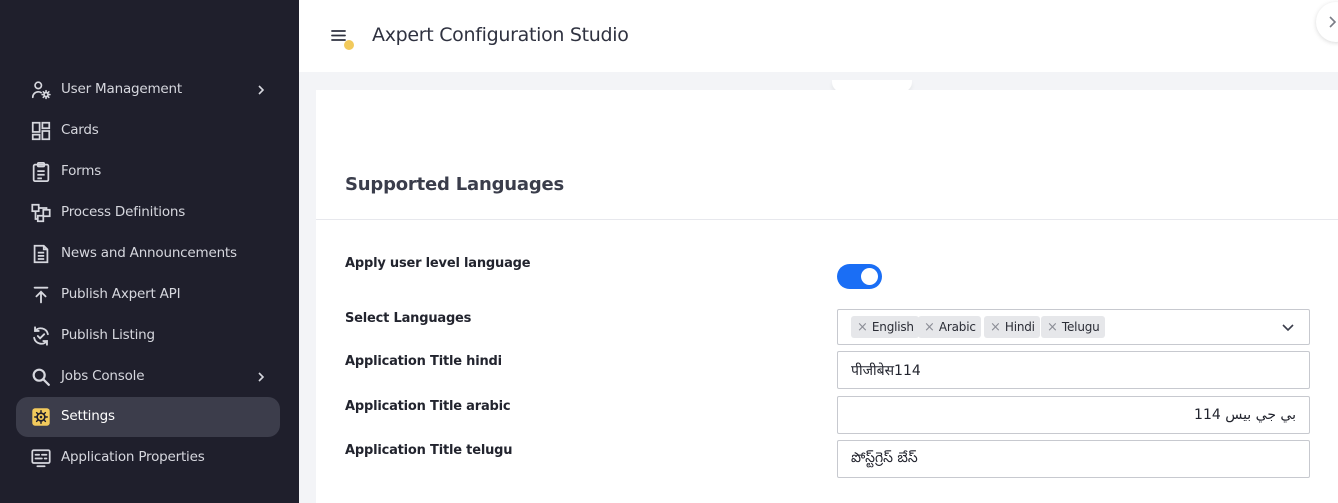 The height and width of the screenshot is (503, 1338). Describe the element at coordinates (80, 130) in the screenshot. I see `sidebar-item-label: Cards` at that location.